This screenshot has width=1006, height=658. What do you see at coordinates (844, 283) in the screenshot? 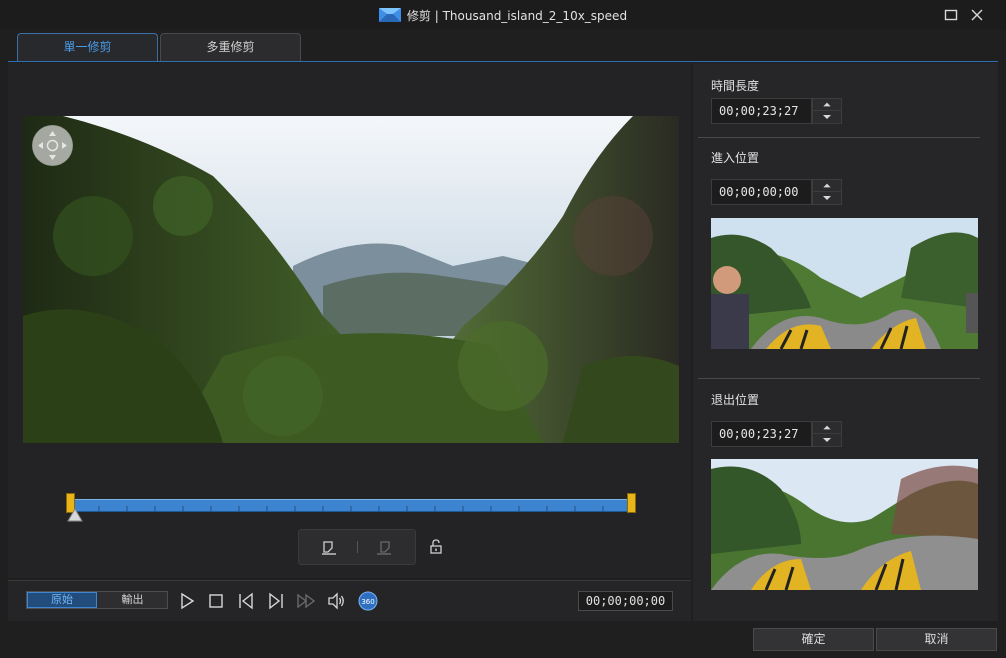
I see `mark-in-thumbnail` at bounding box center [844, 283].